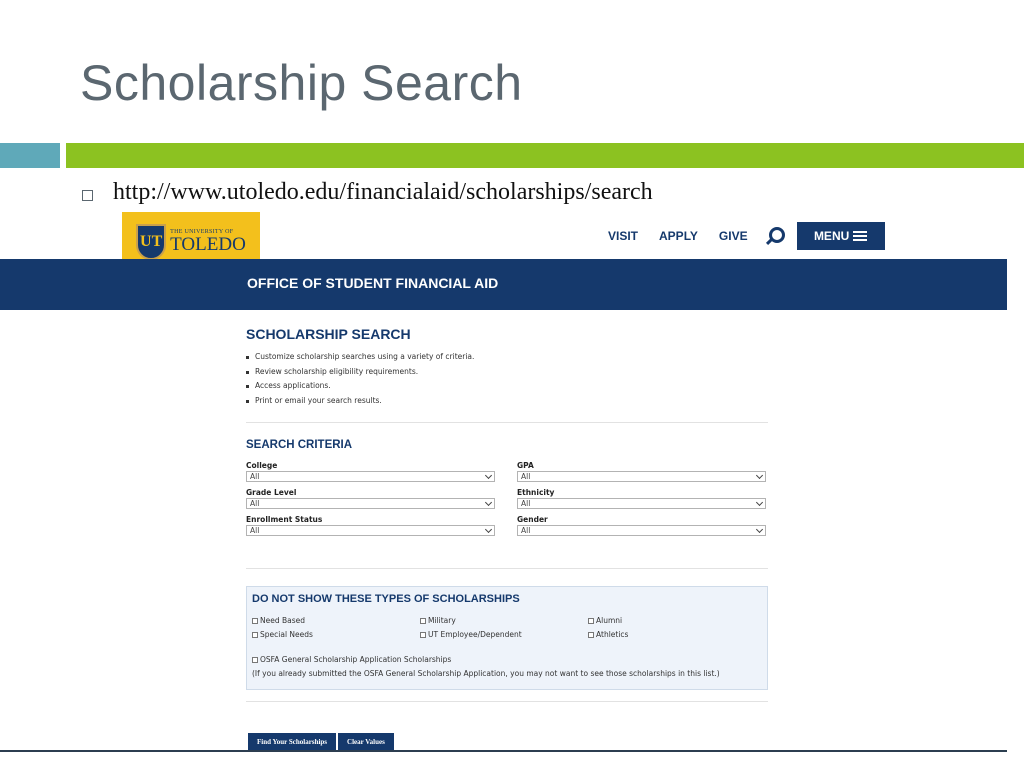 This screenshot has width=1024, height=768. I want to click on accent-bar-green, so click(545, 155).